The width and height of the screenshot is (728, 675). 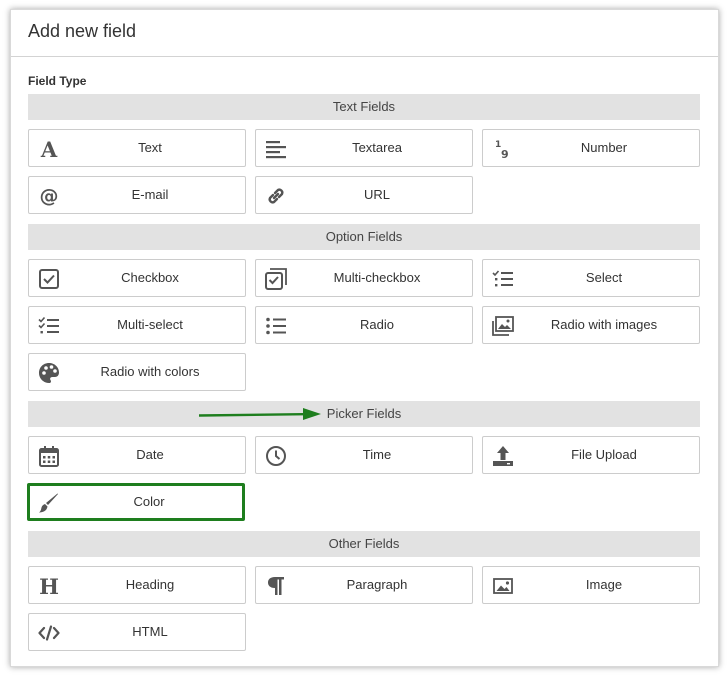 I want to click on paintbrush-icon, so click(x=48, y=503).